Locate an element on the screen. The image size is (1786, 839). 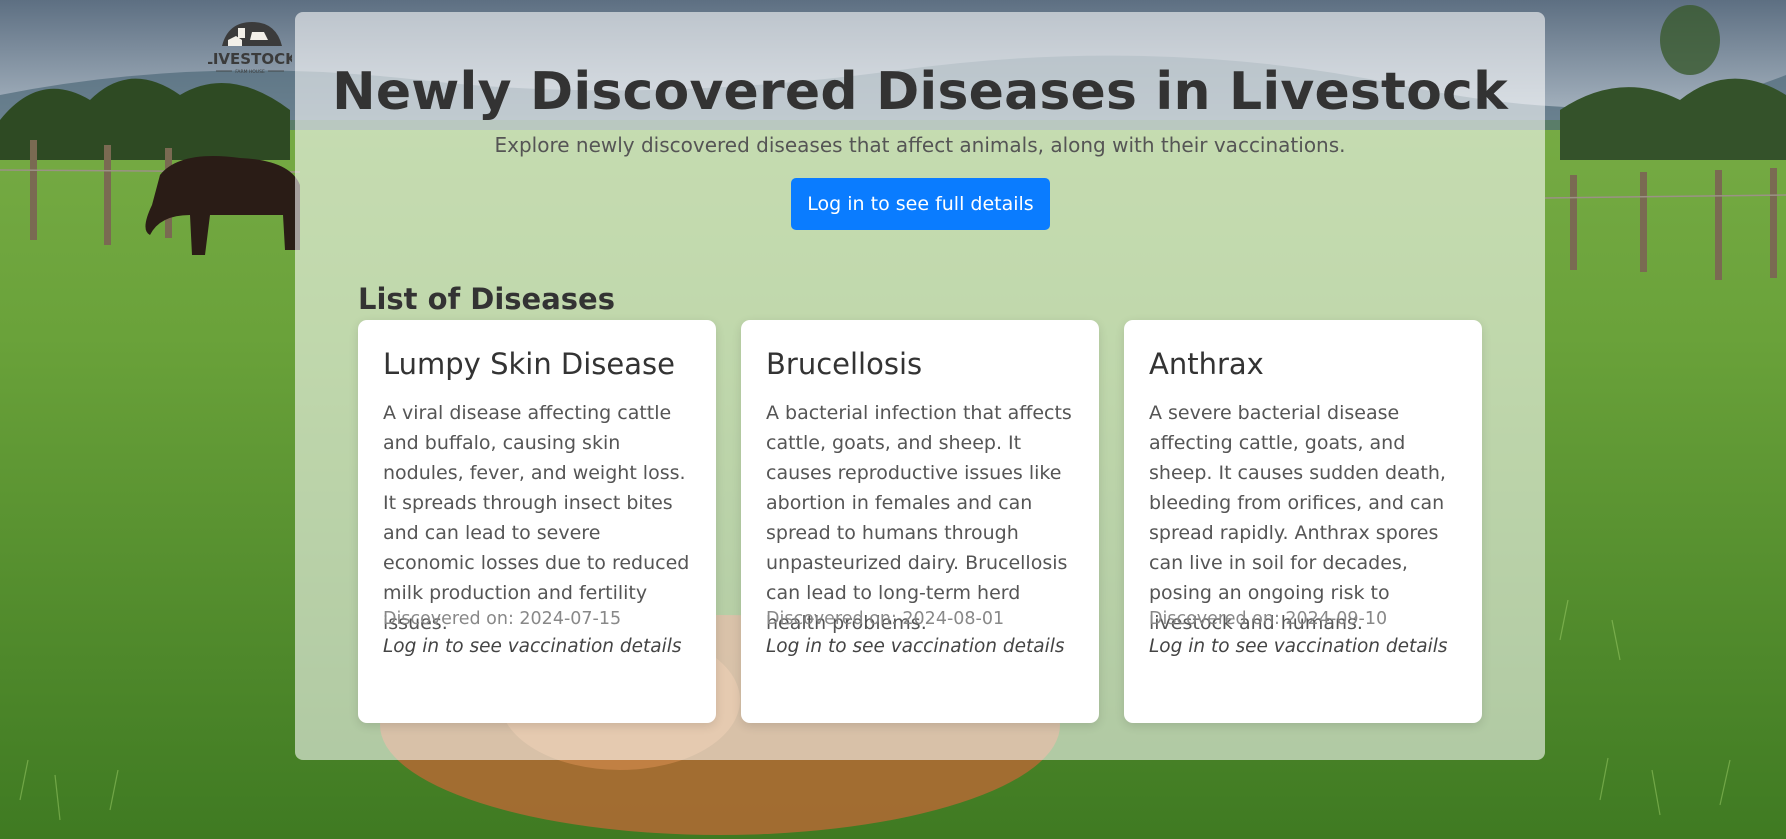
livestock-logo: LIVESTOCK FARM HOUSE is located at coordinates (250, 50).